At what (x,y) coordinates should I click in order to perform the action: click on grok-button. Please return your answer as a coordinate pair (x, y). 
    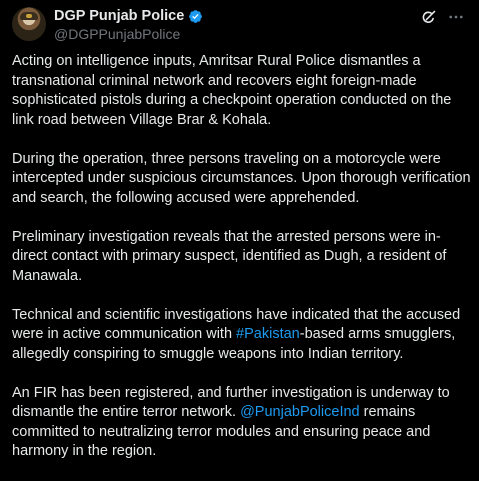
    Looking at the image, I should click on (428, 17).